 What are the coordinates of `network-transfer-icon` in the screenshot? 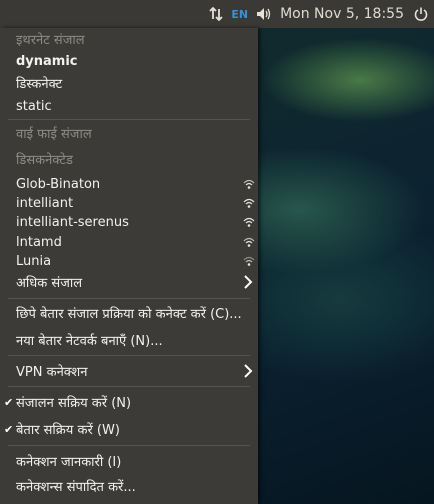 It's located at (216, 14).